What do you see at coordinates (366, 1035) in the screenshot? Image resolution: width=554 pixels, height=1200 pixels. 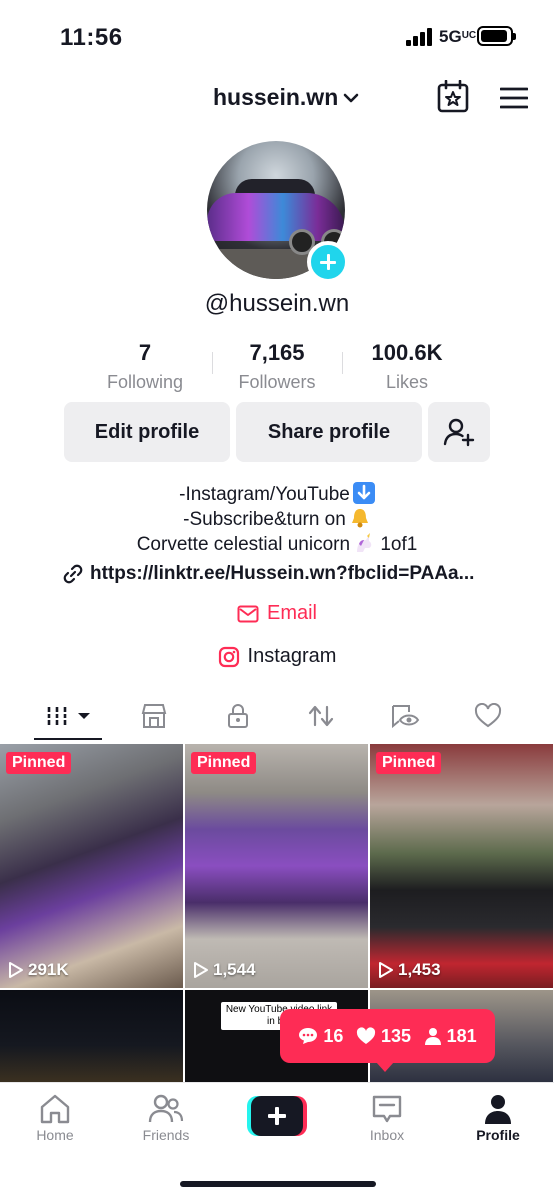 I see `heart-icon` at bounding box center [366, 1035].